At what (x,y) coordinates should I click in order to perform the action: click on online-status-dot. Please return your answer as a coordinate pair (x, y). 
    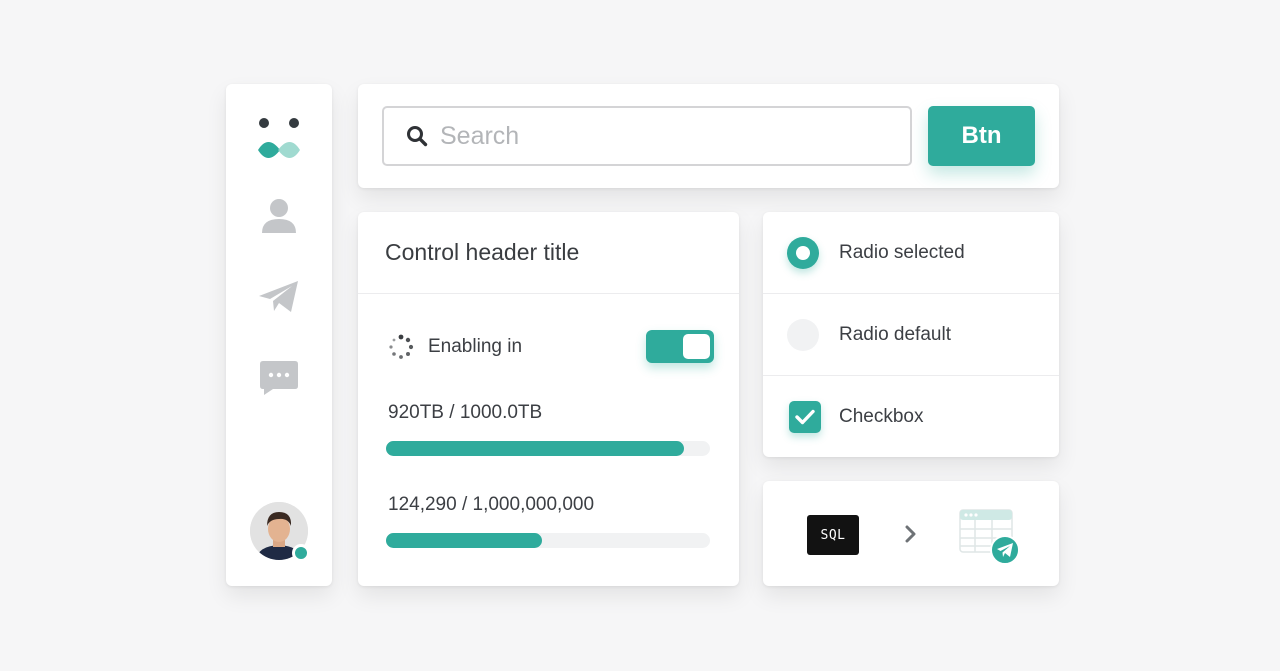
    Looking at the image, I should click on (301, 553).